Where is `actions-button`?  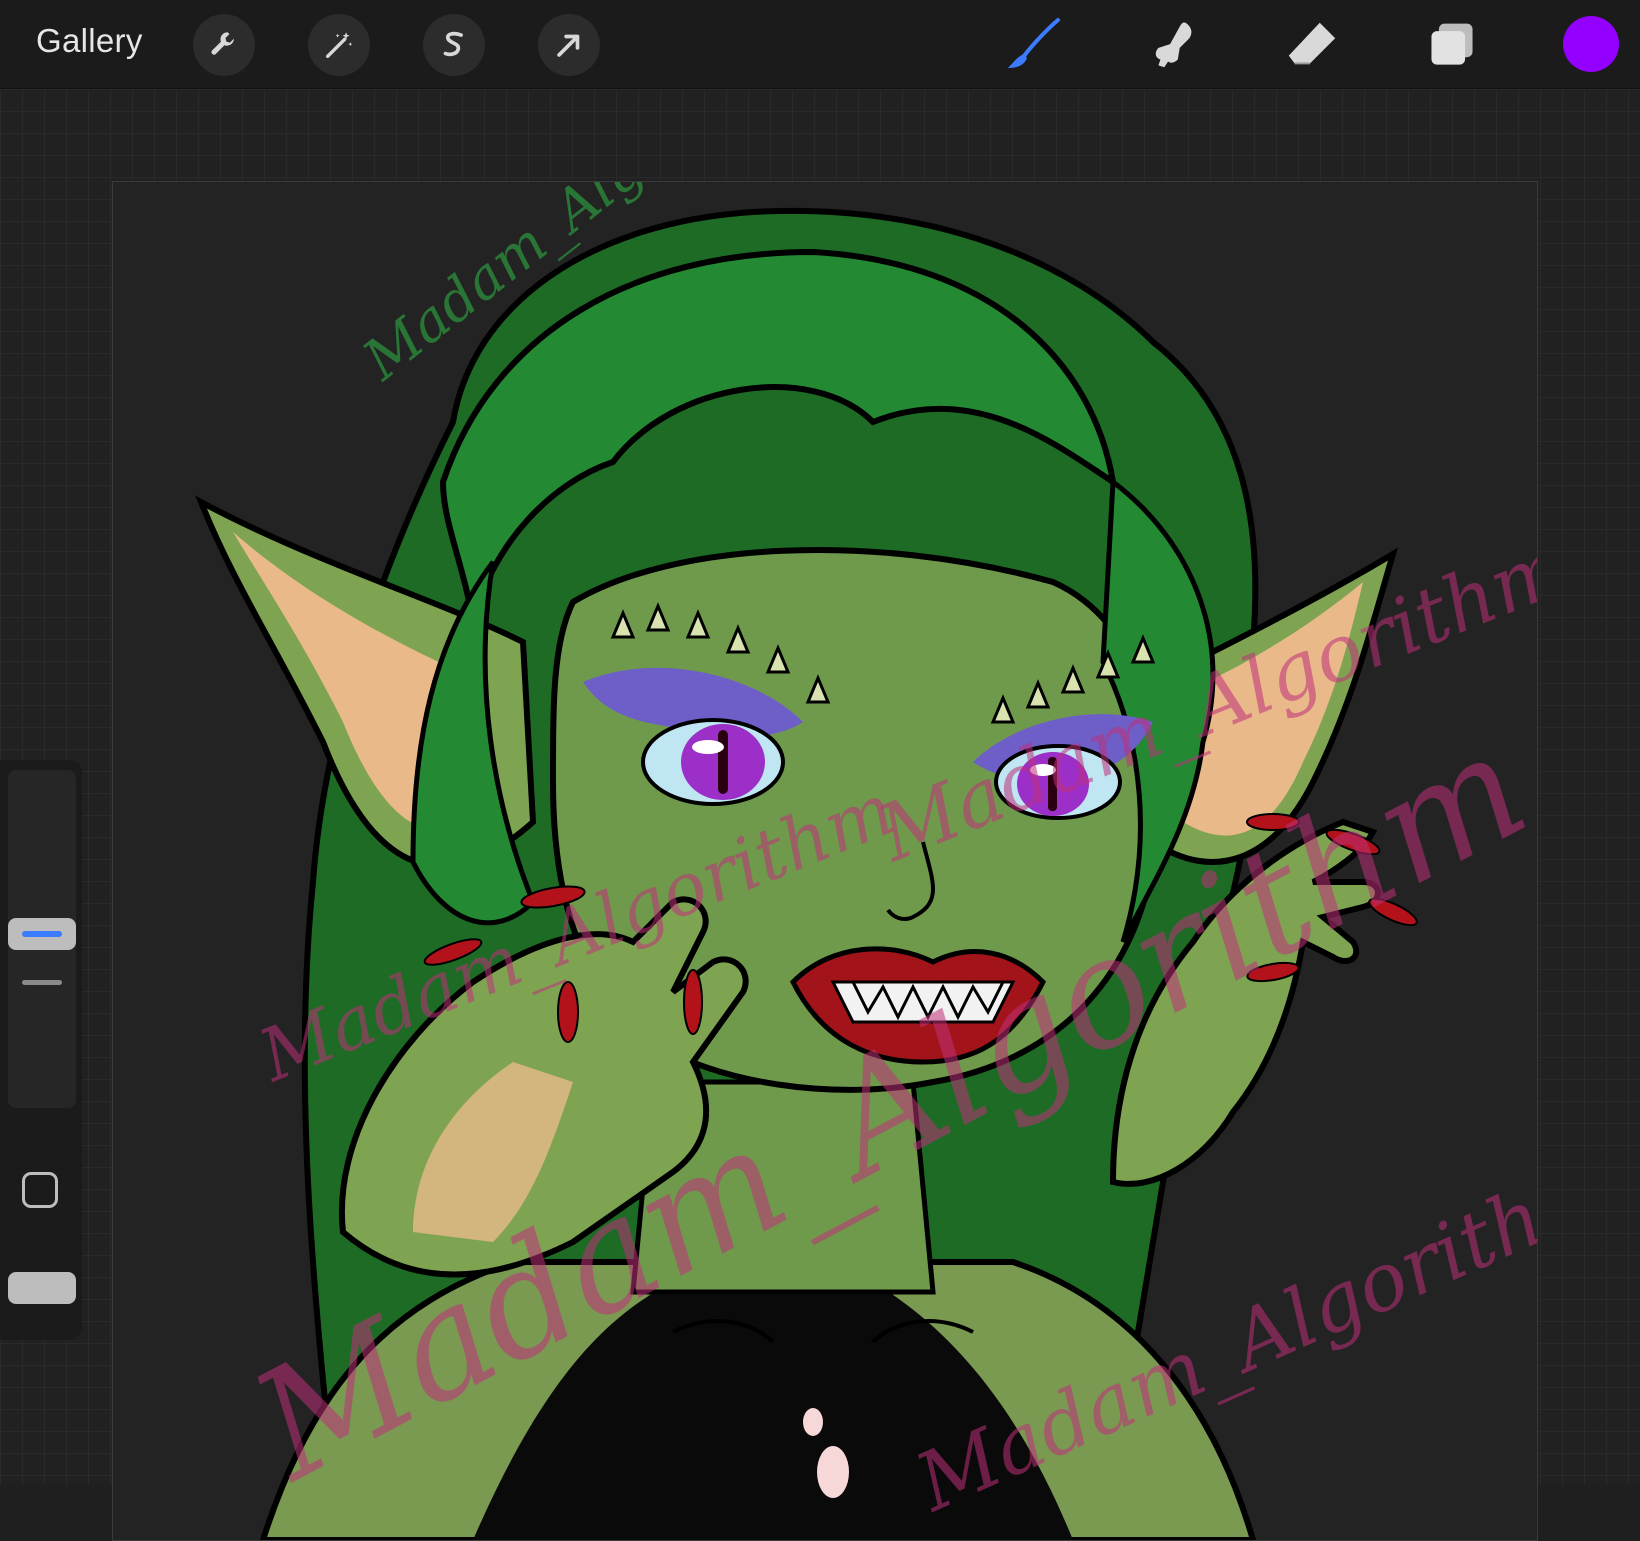
actions-button is located at coordinates (224, 45).